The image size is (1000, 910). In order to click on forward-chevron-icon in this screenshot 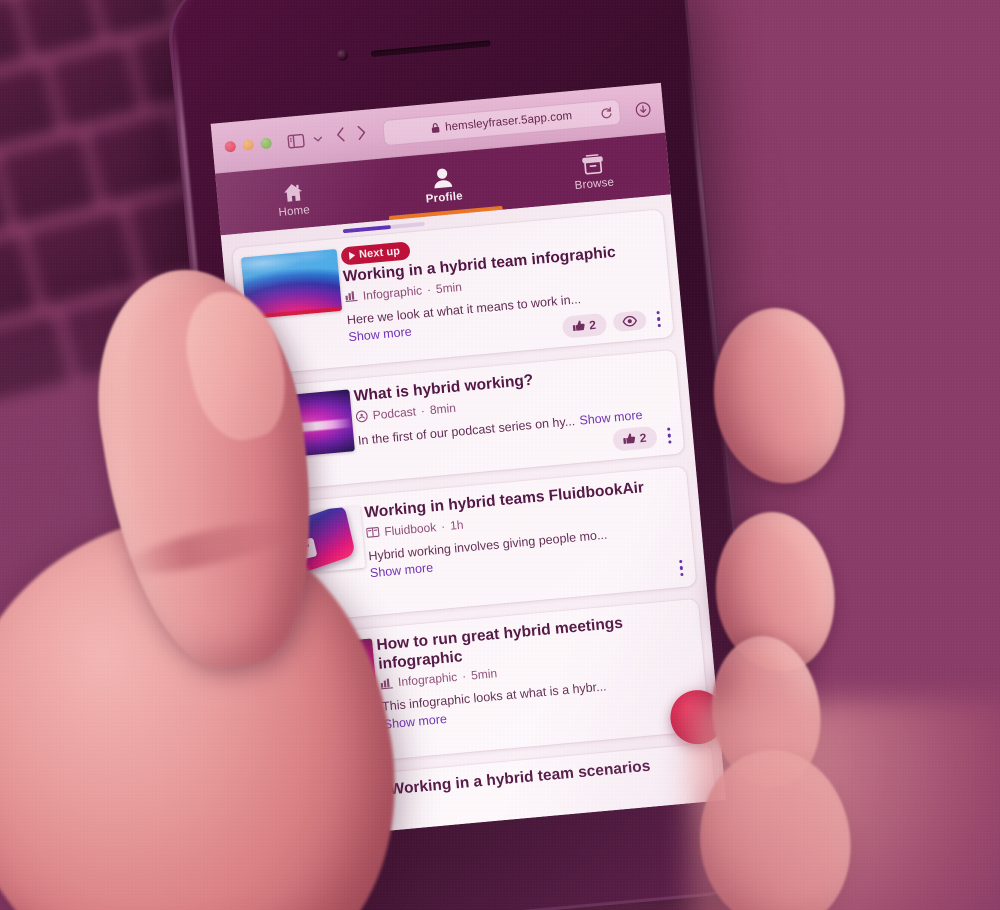, I will do `click(361, 134)`.